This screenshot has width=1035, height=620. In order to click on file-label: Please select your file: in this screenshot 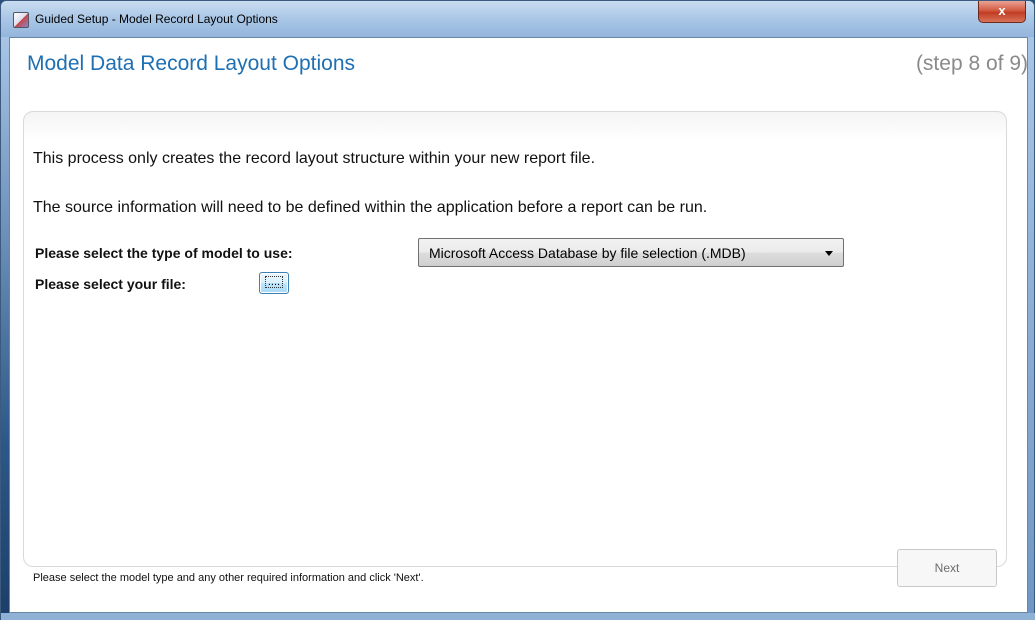, I will do `click(110, 284)`.